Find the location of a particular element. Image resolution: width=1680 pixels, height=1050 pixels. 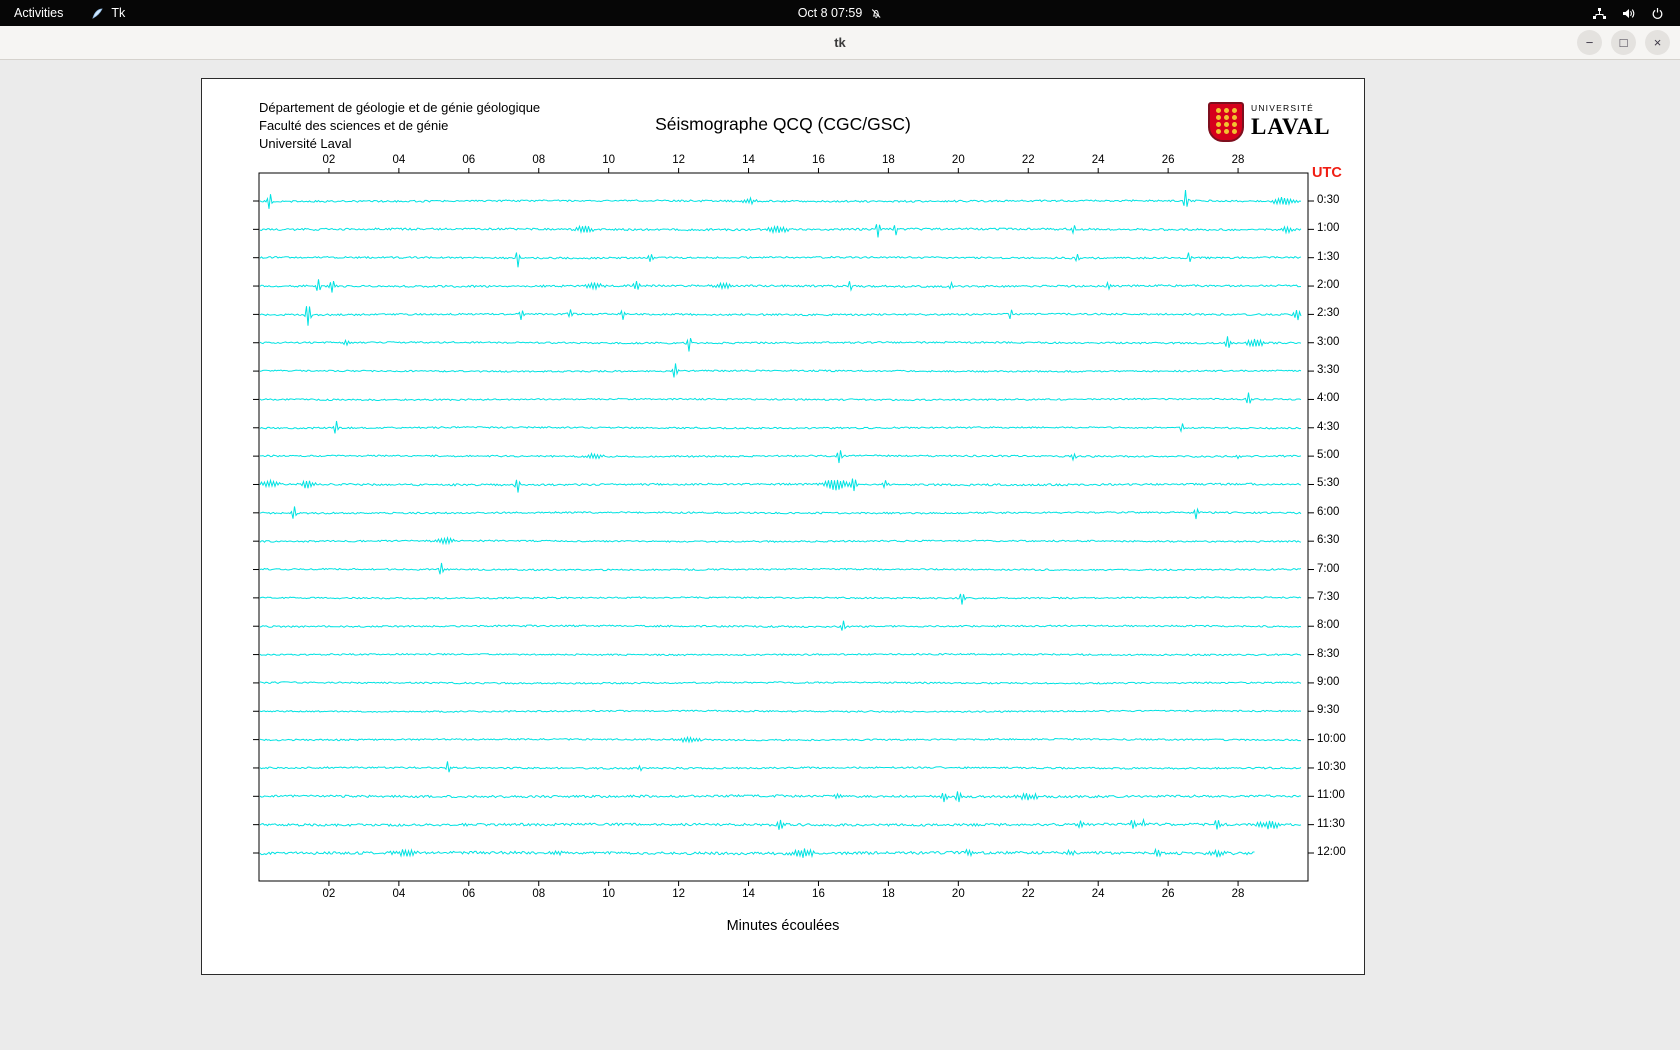

focused-app-name: Tk is located at coordinates (118, 13).